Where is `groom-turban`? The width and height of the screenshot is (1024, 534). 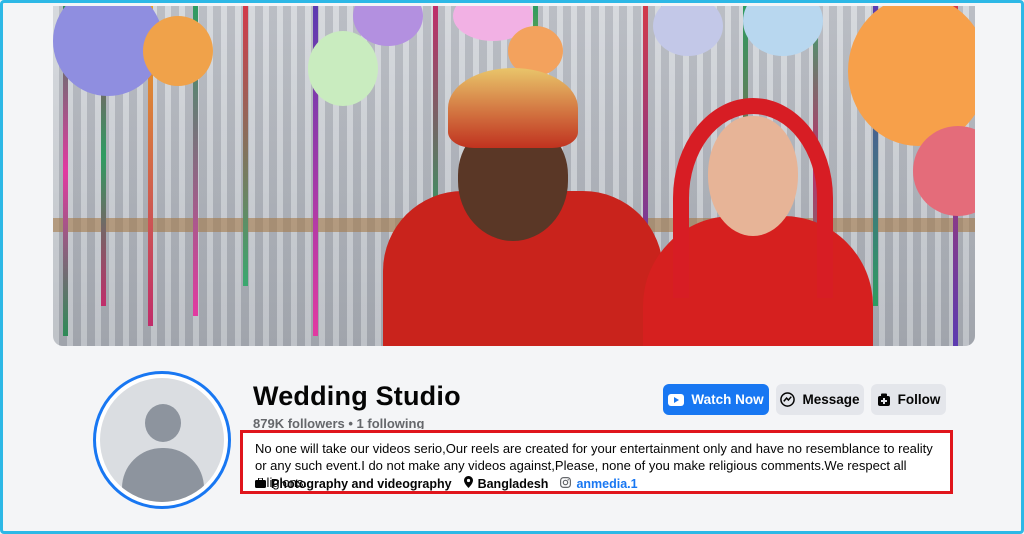
groom-turban is located at coordinates (513, 108).